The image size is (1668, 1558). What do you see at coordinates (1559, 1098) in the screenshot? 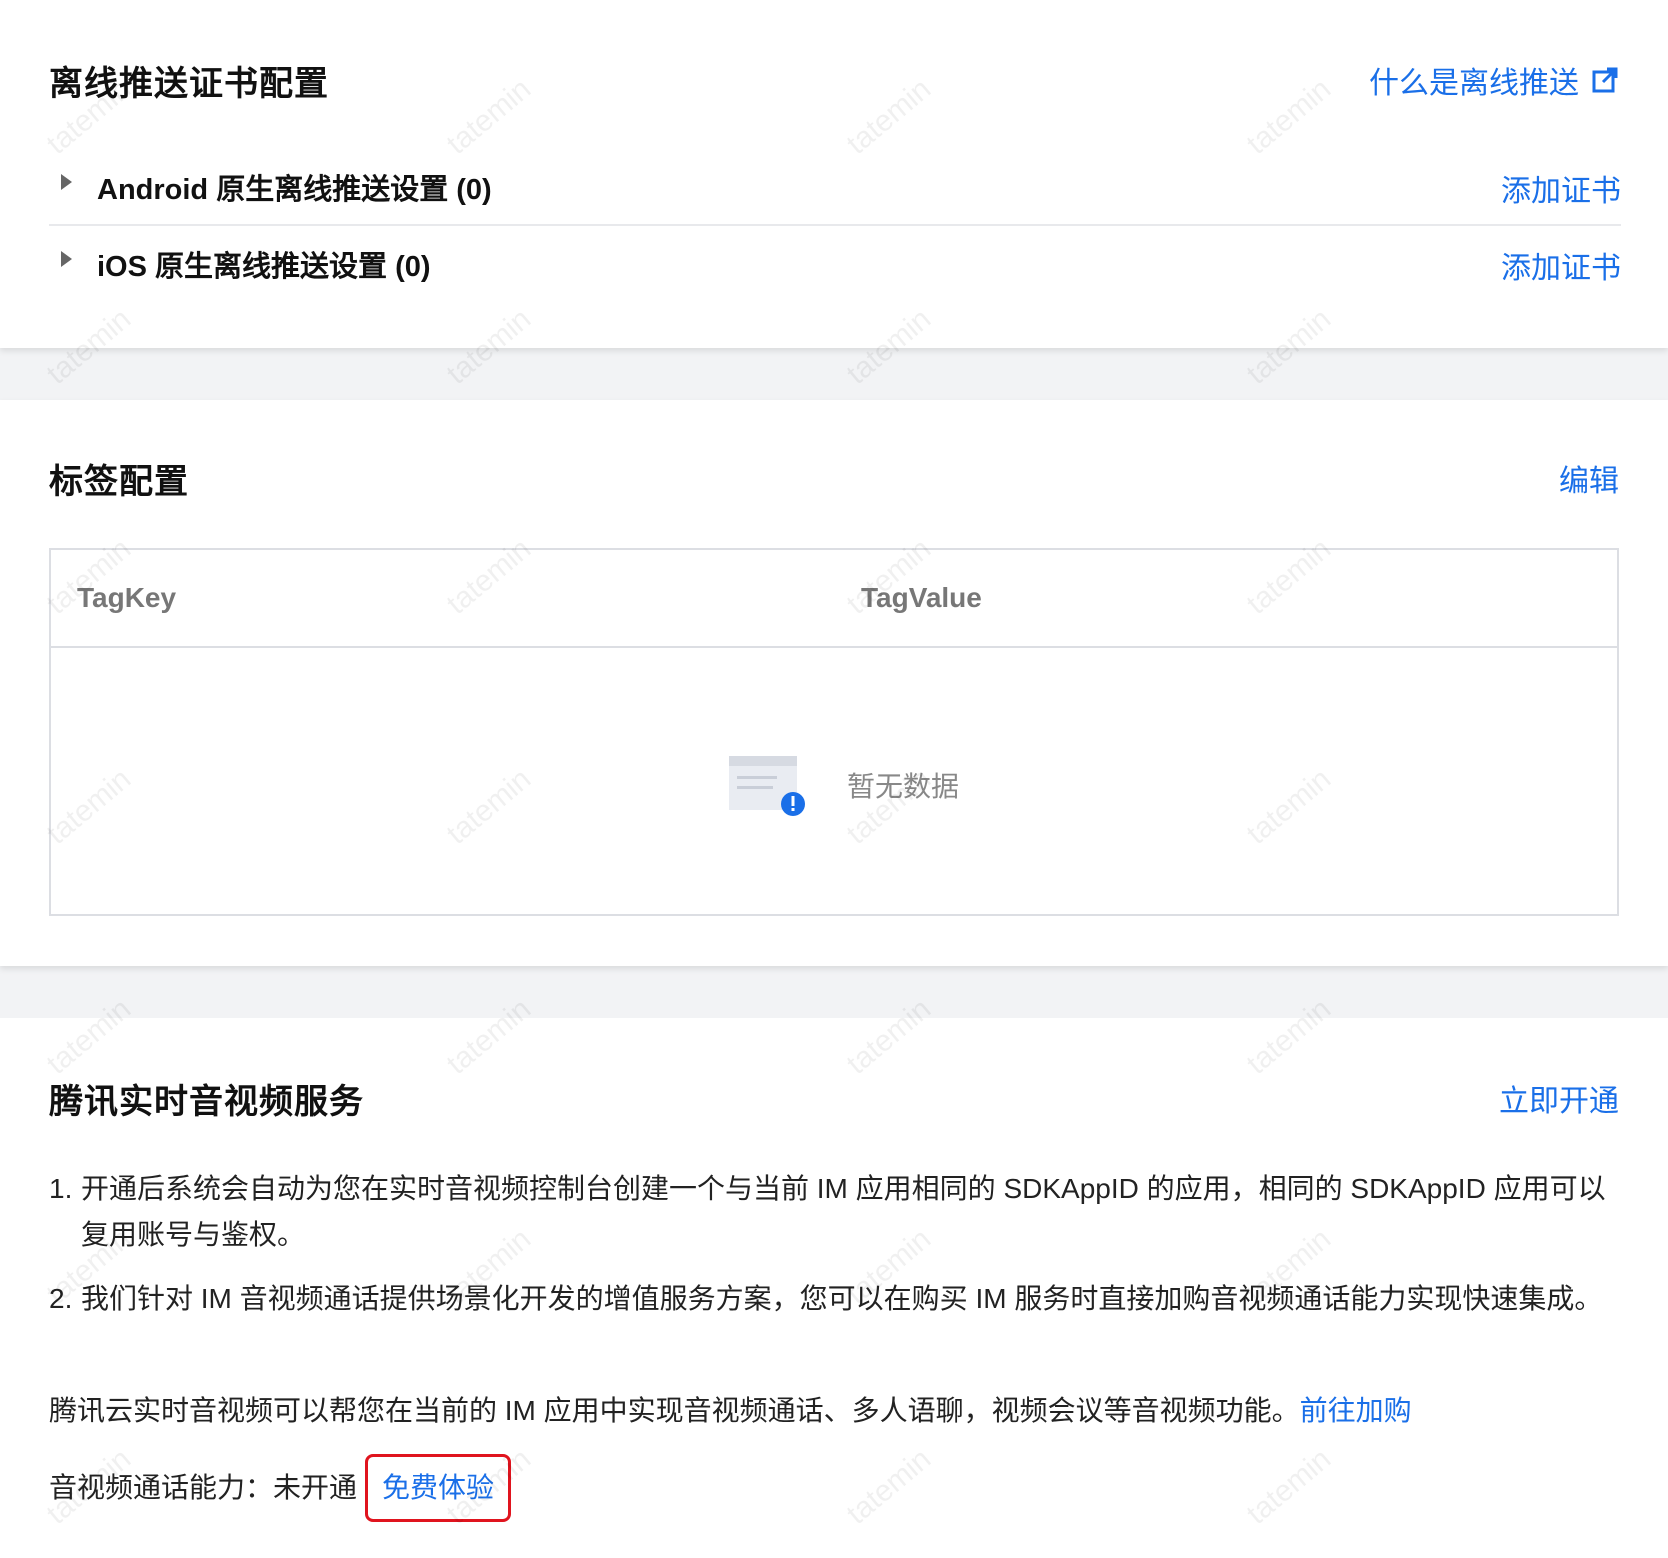
I see `activate-now-link: 立即开通` at bounding box center [1559, 1098].